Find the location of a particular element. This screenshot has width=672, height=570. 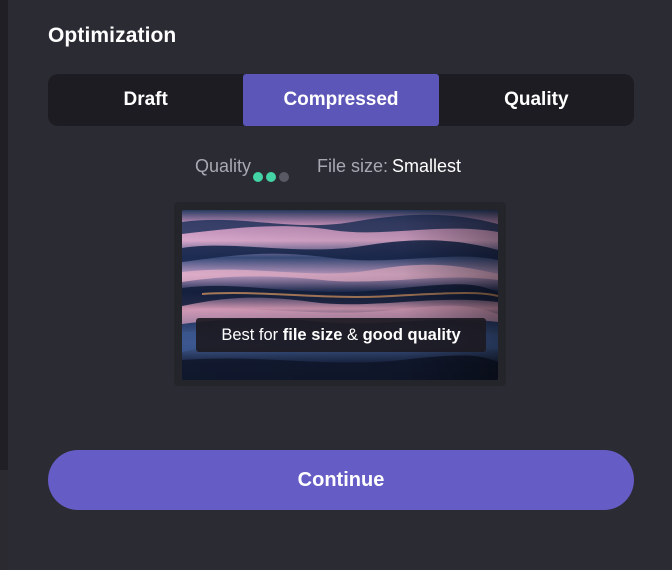

preview-image is located at coordinates (340, 295).